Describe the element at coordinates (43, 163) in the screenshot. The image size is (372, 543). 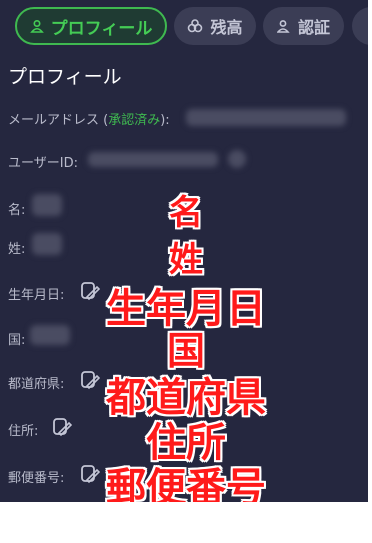
I see `userid-label: ユーザーID:` at that location.